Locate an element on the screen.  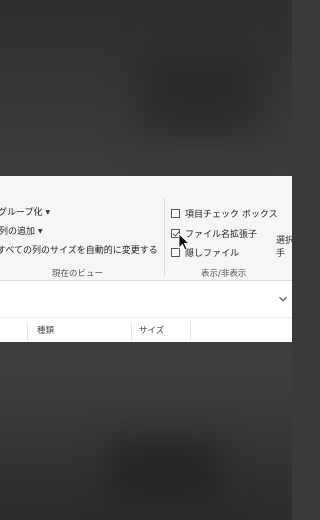
hidden-items-label: 隠しファイル is located at coordinates (212, 253).